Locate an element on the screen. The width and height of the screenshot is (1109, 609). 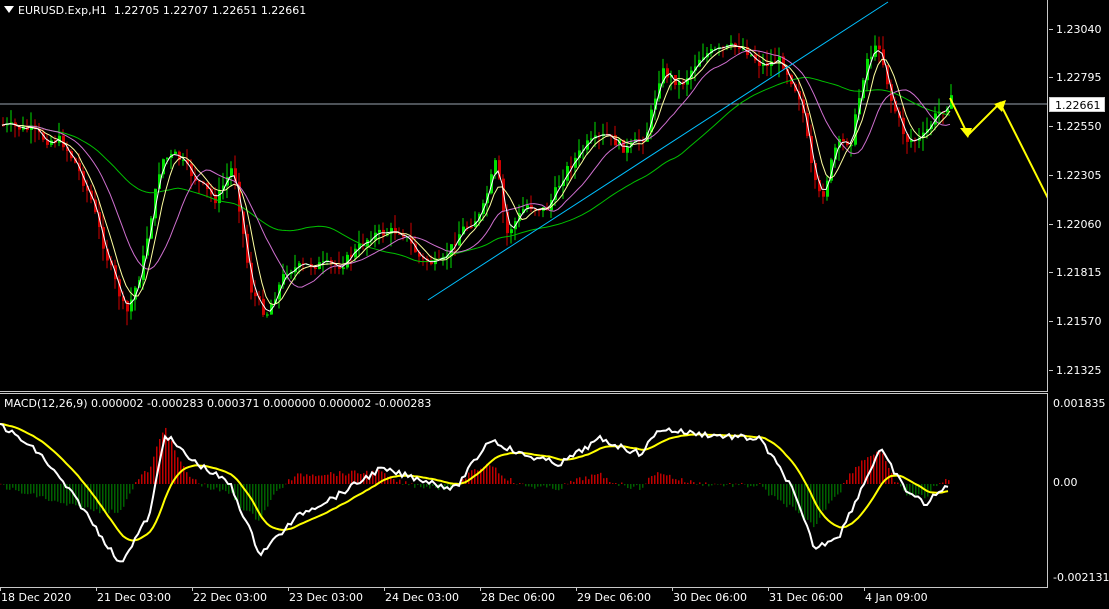
time-tick-label: 31 Dec 06:00 is located at coordinates (806, 597).